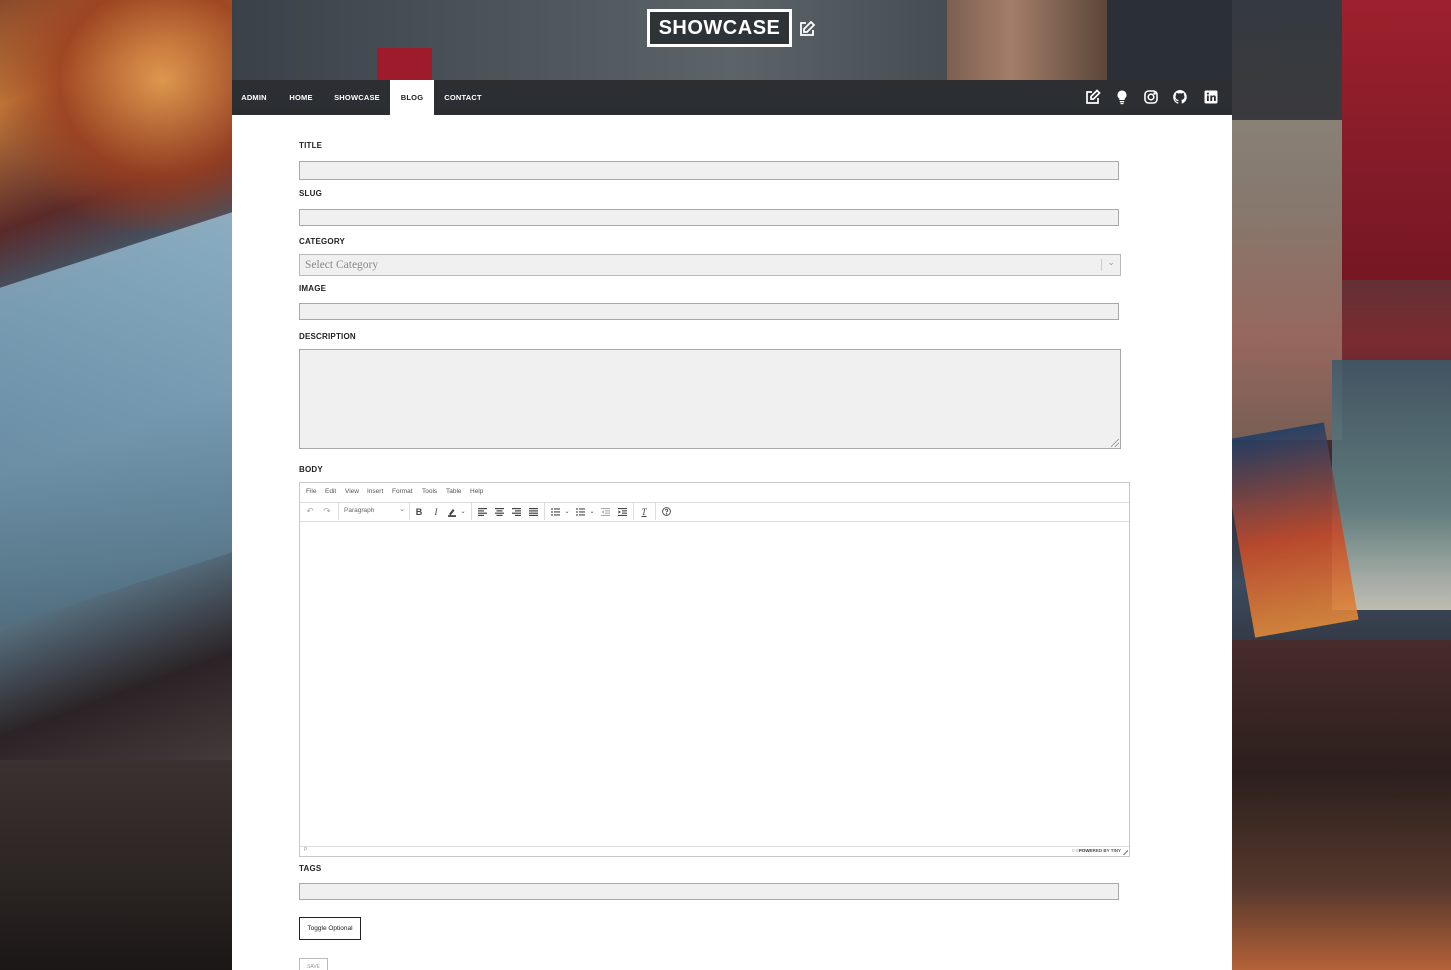 The height and width of the screenshot is (970, 1451). What do you see at coordinates (322, 241) in the screenshot?
I see `category-label: CATEGORY` at bounding box center [322, 241].